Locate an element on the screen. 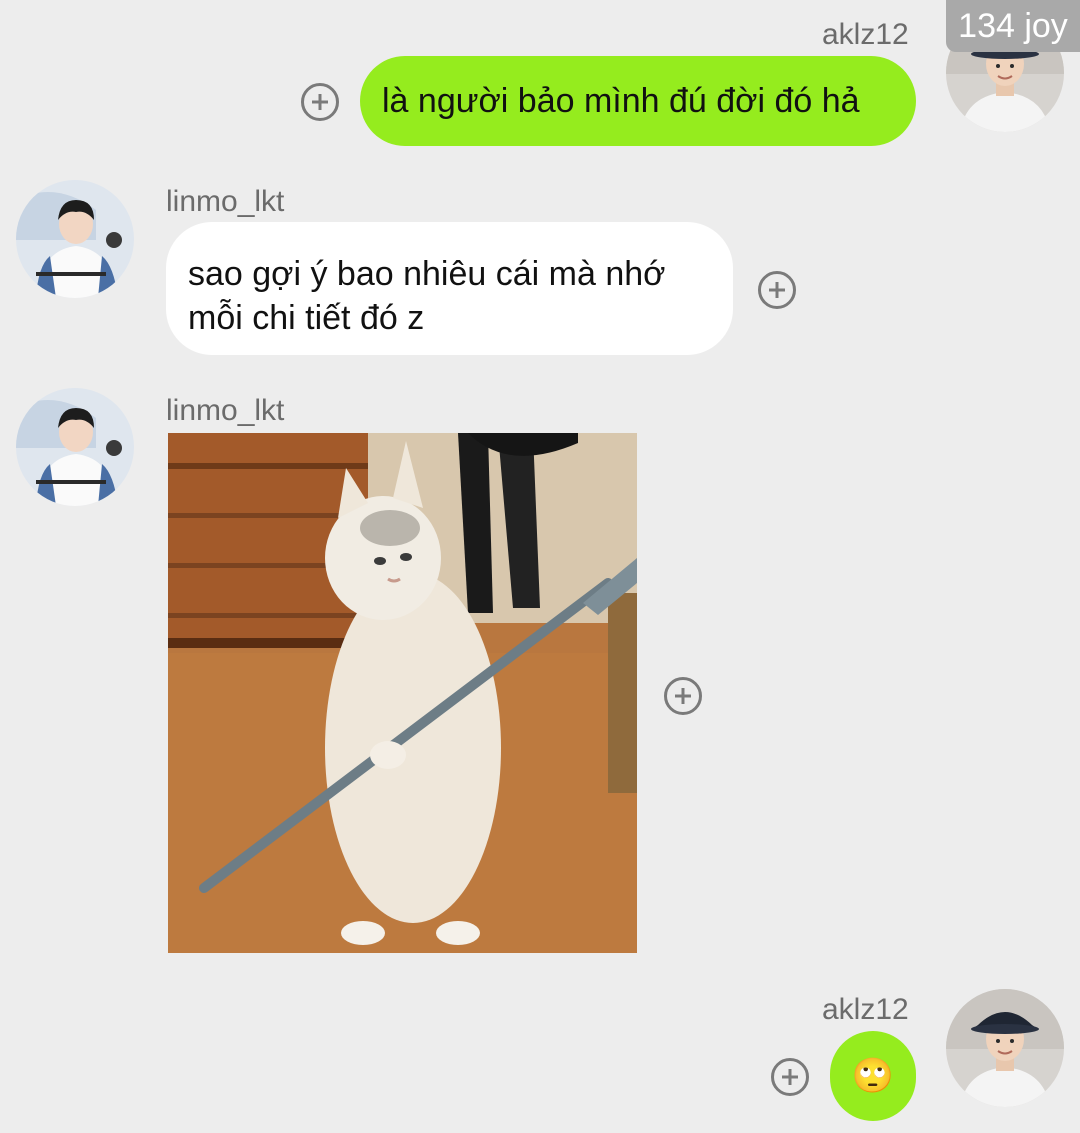 This screenshot has width=1080, height=1133. emoji-message-bubble: 🙄 is located at coordinates (873, 1076).